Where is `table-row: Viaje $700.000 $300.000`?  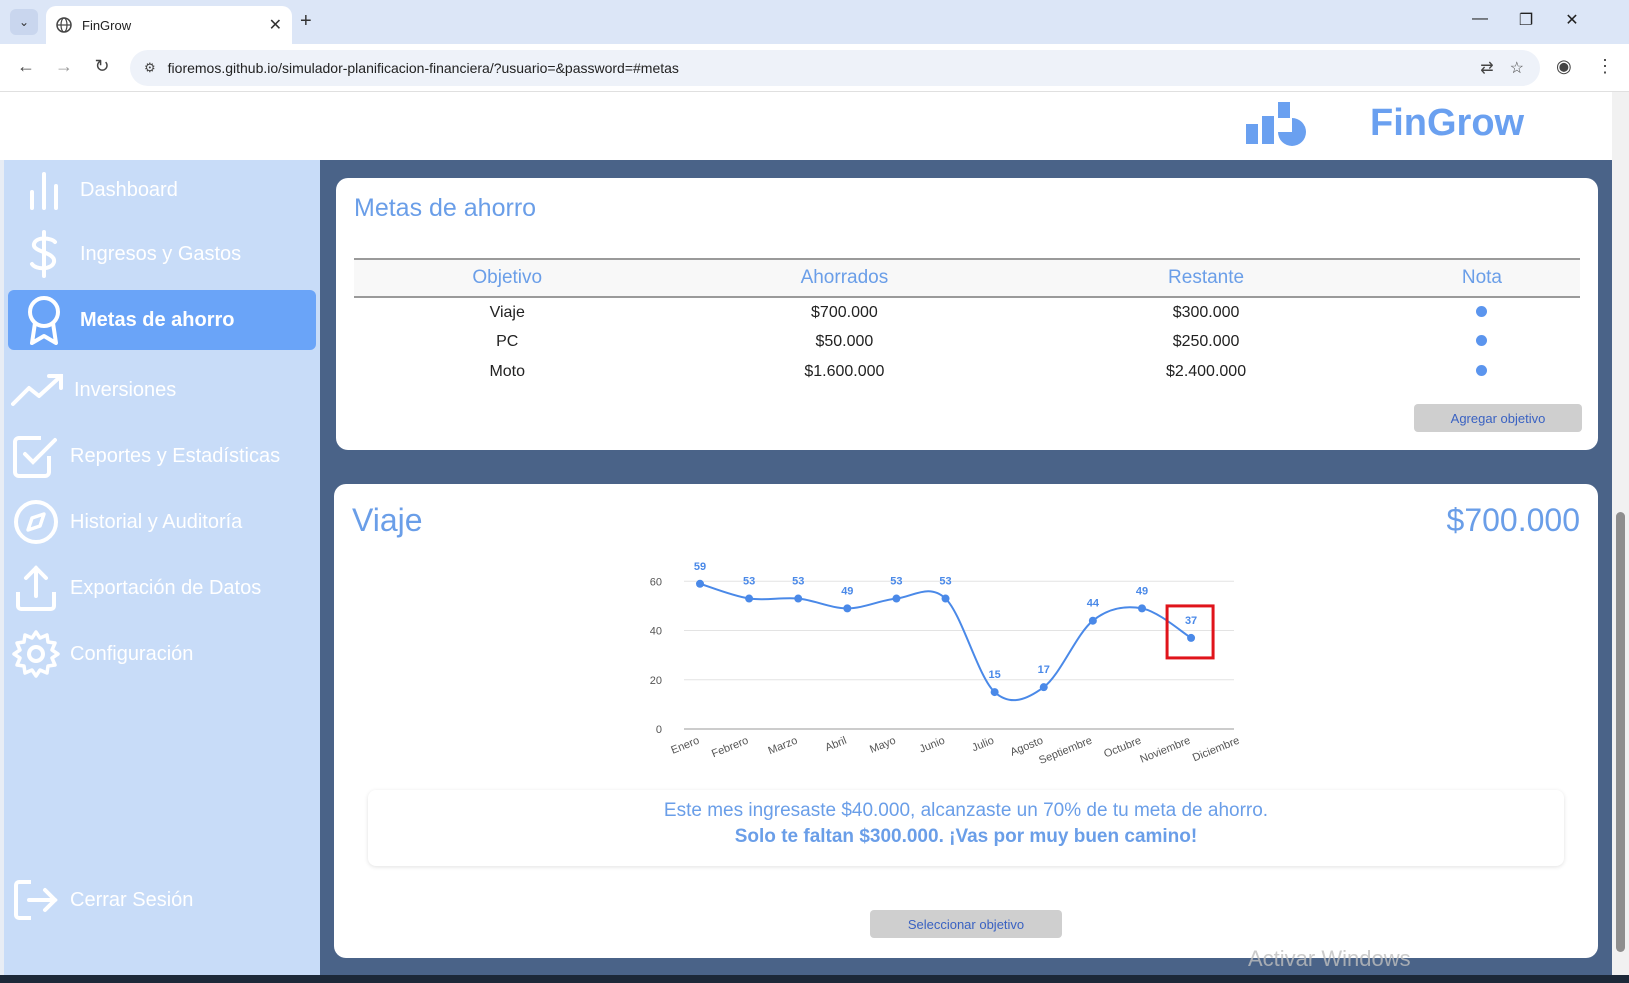
table-row: Viaje $700.000 $300.000 is located at coordinates (967, 312).